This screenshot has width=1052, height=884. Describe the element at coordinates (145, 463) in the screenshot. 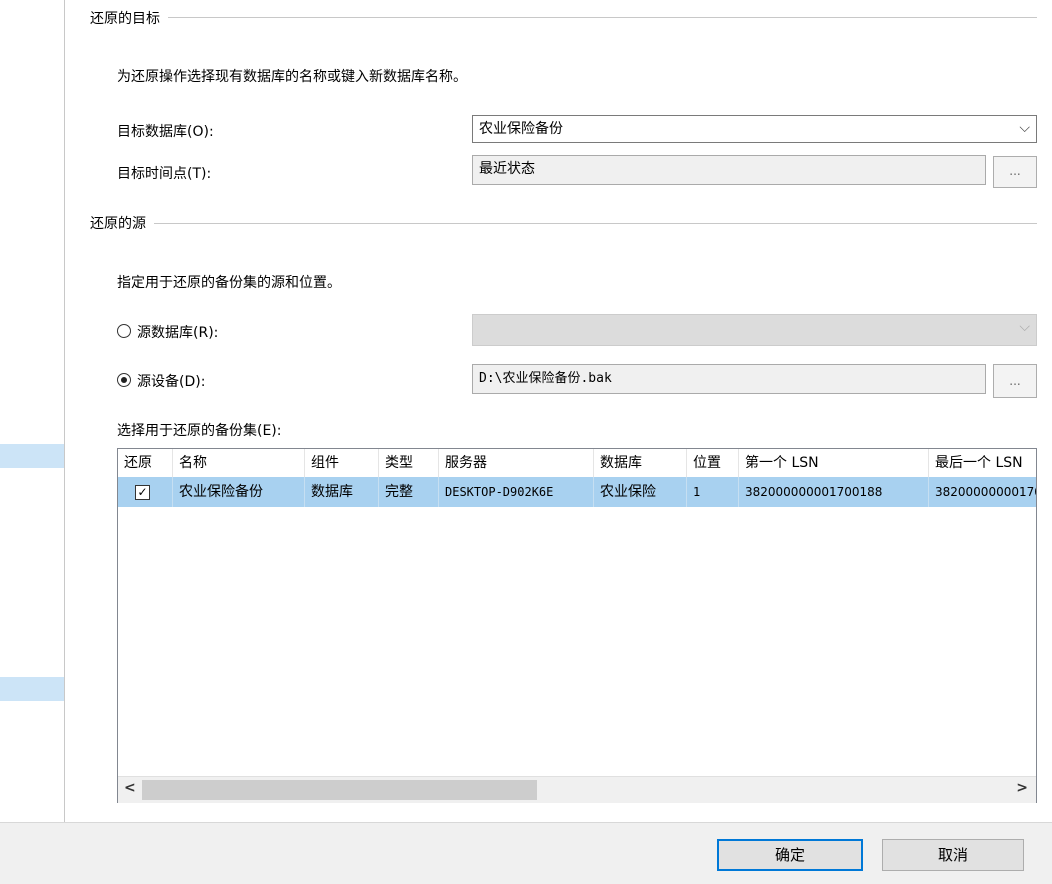

I see `column-header: 还原` at that location.